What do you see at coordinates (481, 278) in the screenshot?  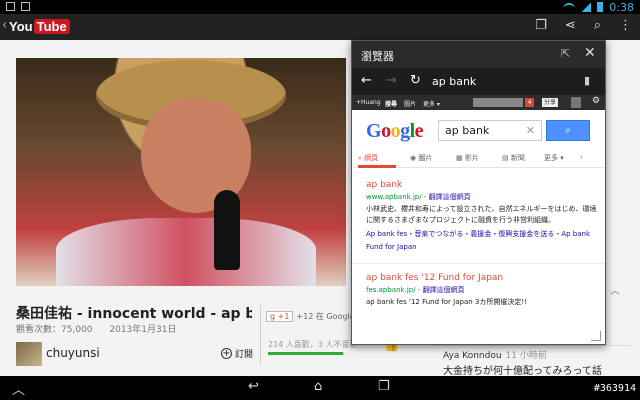 I see `result-title: ap bank fes '12 Fund for Japan` at bounding box center [481, 278].